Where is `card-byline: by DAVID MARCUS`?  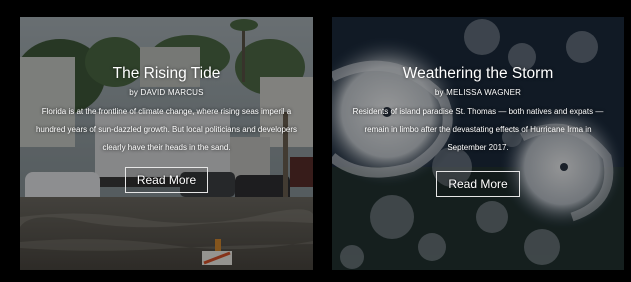
card-byline: by DAVID MARCUS is located at coordinates (166, 92).